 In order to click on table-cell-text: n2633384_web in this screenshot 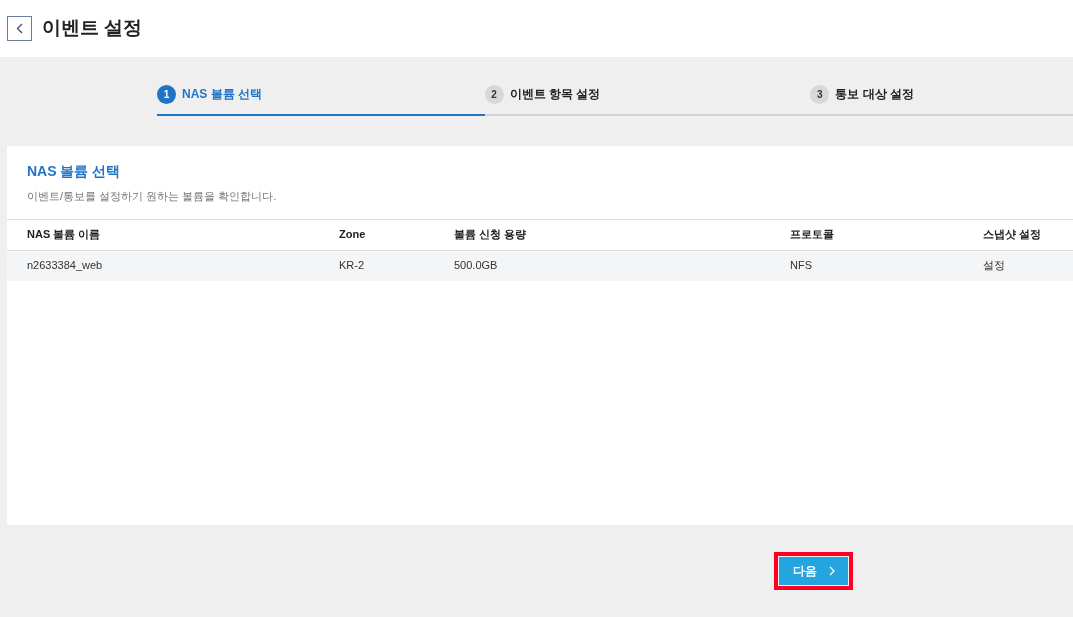, I will do `click(65, 266)`.